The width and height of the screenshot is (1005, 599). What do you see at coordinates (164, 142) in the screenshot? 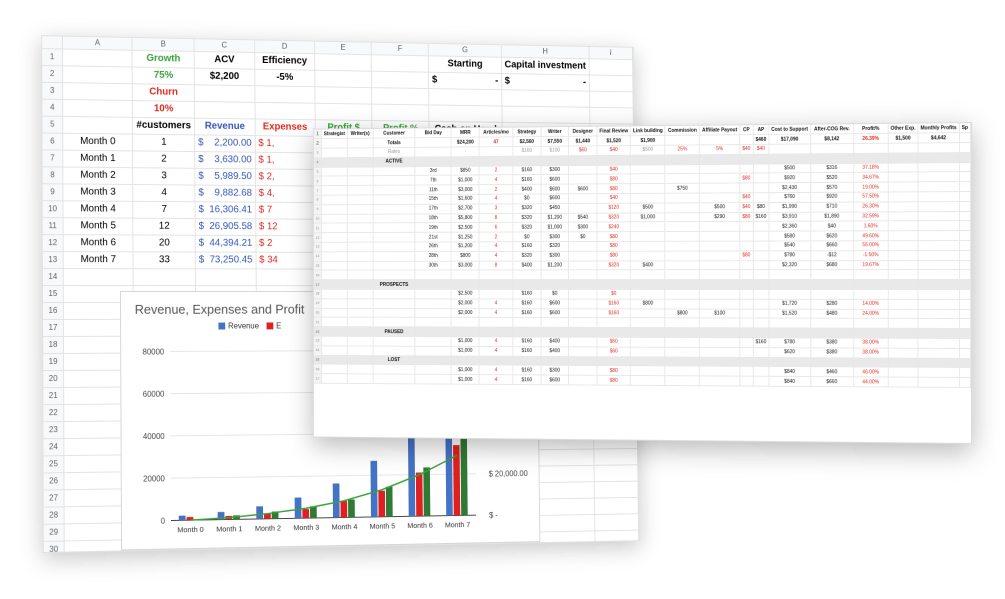
I see `customers-cell: 1` at bounding box center [164, 142].